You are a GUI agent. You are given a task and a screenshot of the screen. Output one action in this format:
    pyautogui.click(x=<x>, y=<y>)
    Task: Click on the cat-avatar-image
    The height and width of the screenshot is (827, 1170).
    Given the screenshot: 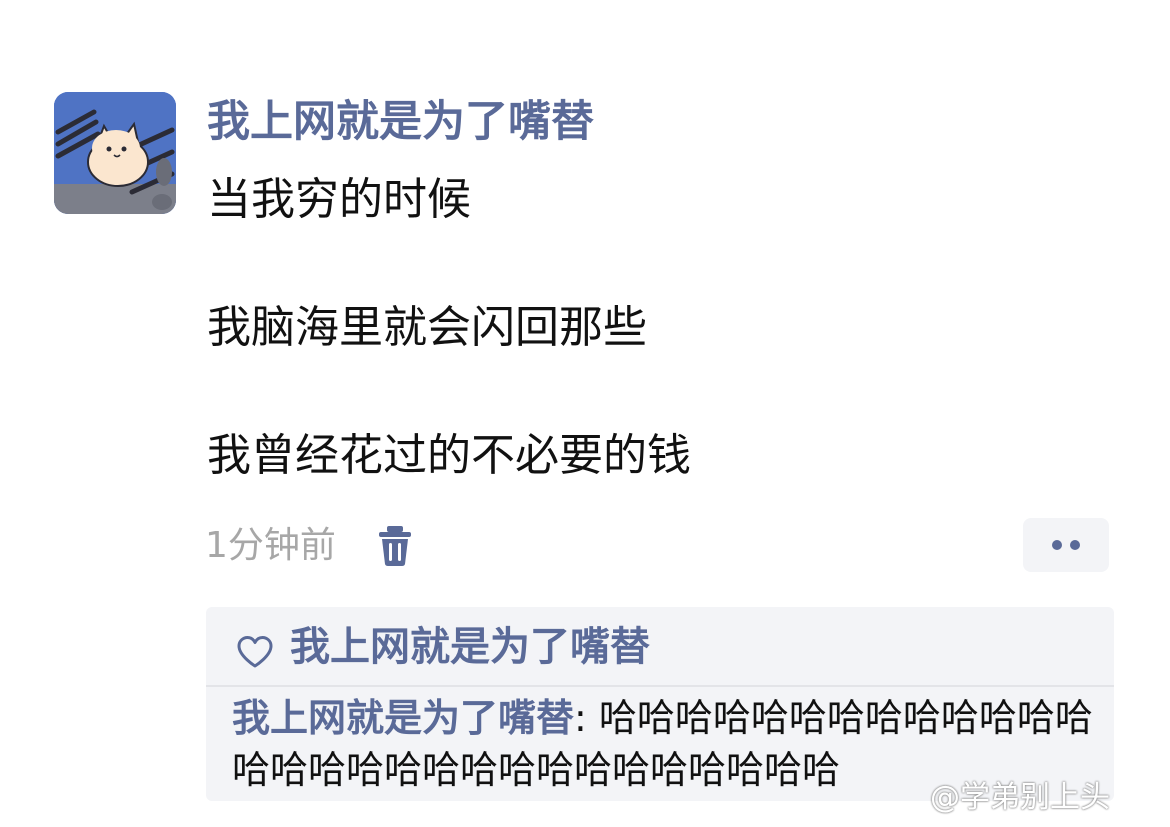 What is the action you would take?
    pyautogui.click(x=115, y=153)
    